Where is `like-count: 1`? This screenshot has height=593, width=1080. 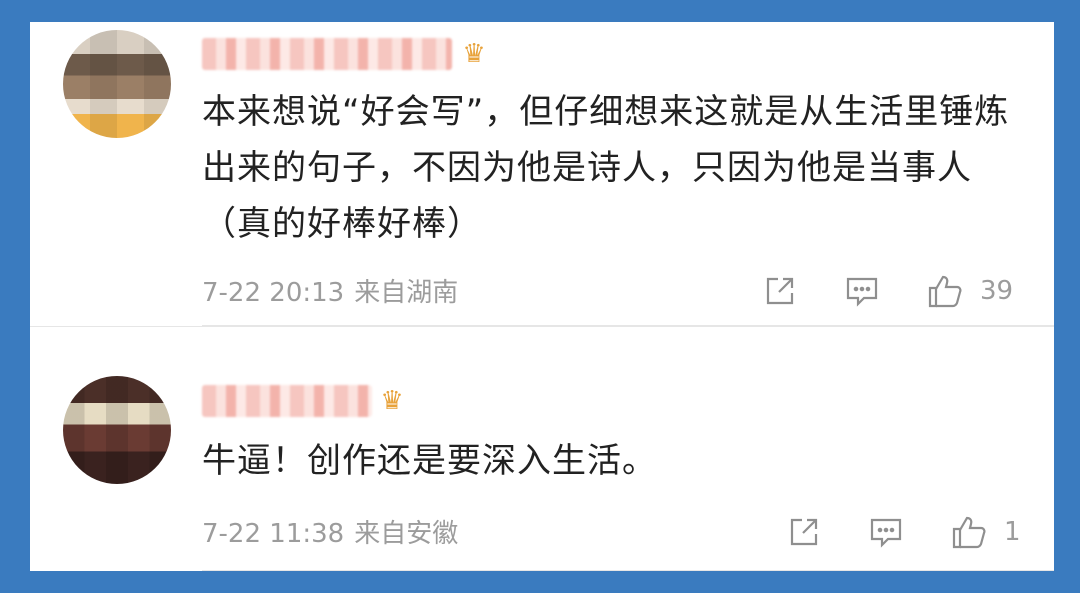
like-count: 1 is located at coordinates (1012, 532).